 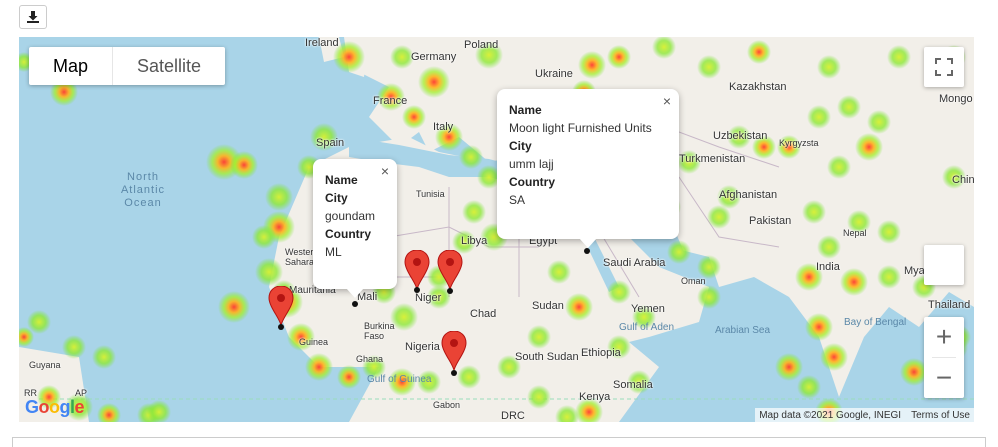 I want to click on terms-link: Terms of Use, so click(x=940, y=415).